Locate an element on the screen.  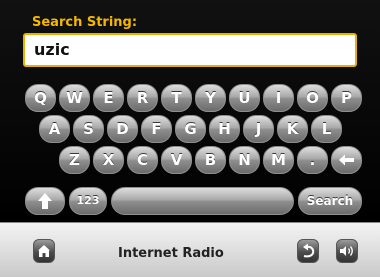
key-w: W is located at coordinates (74, 98).